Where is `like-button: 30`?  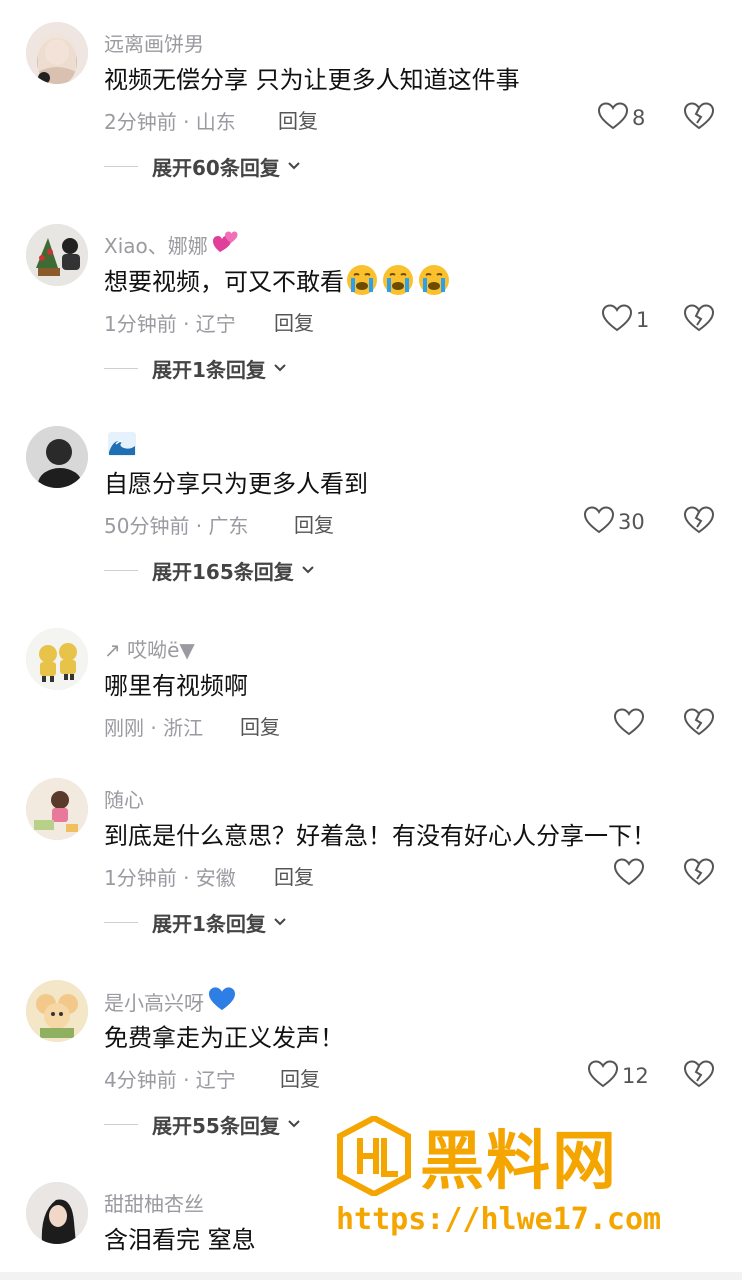
like-button: 30 is located at coordinates (614, 522).